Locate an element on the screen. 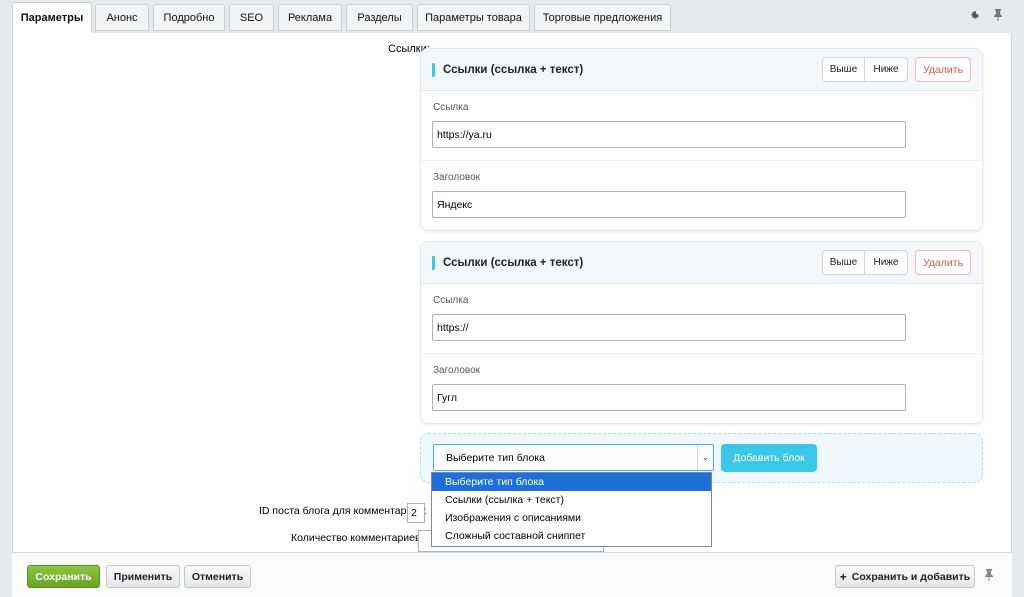  tab-advertising: Реклама is located at coordinates (310, 17).